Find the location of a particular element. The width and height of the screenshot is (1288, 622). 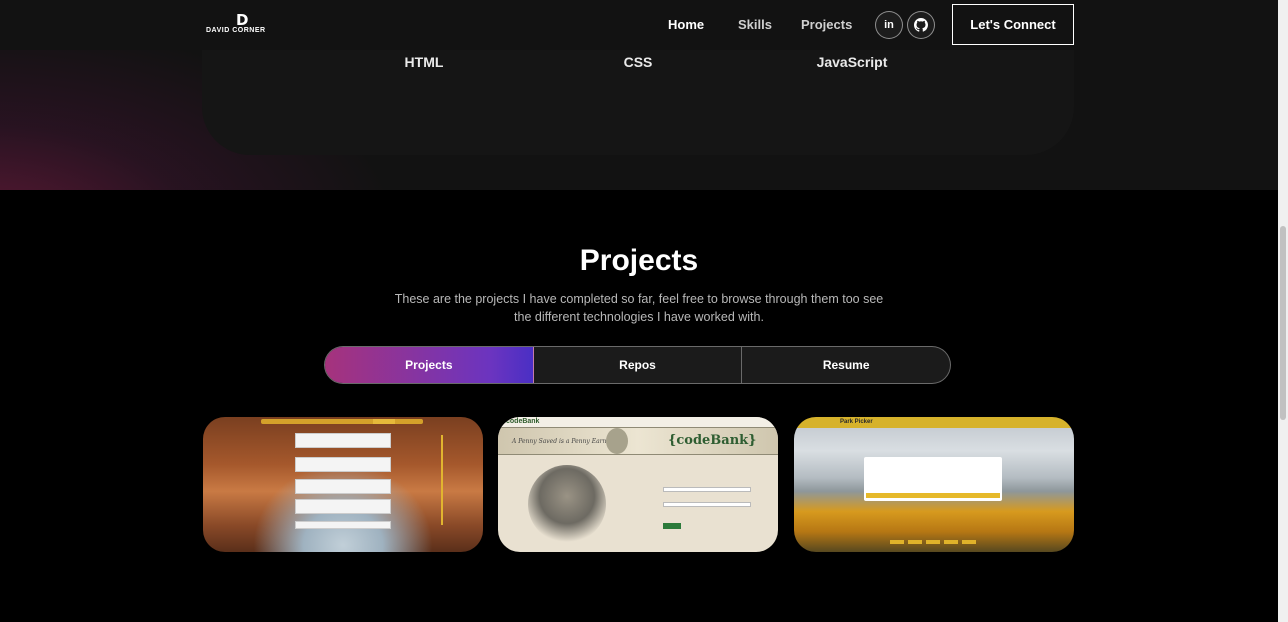

linkedin-icon: in is located at coordinates (889, 25).